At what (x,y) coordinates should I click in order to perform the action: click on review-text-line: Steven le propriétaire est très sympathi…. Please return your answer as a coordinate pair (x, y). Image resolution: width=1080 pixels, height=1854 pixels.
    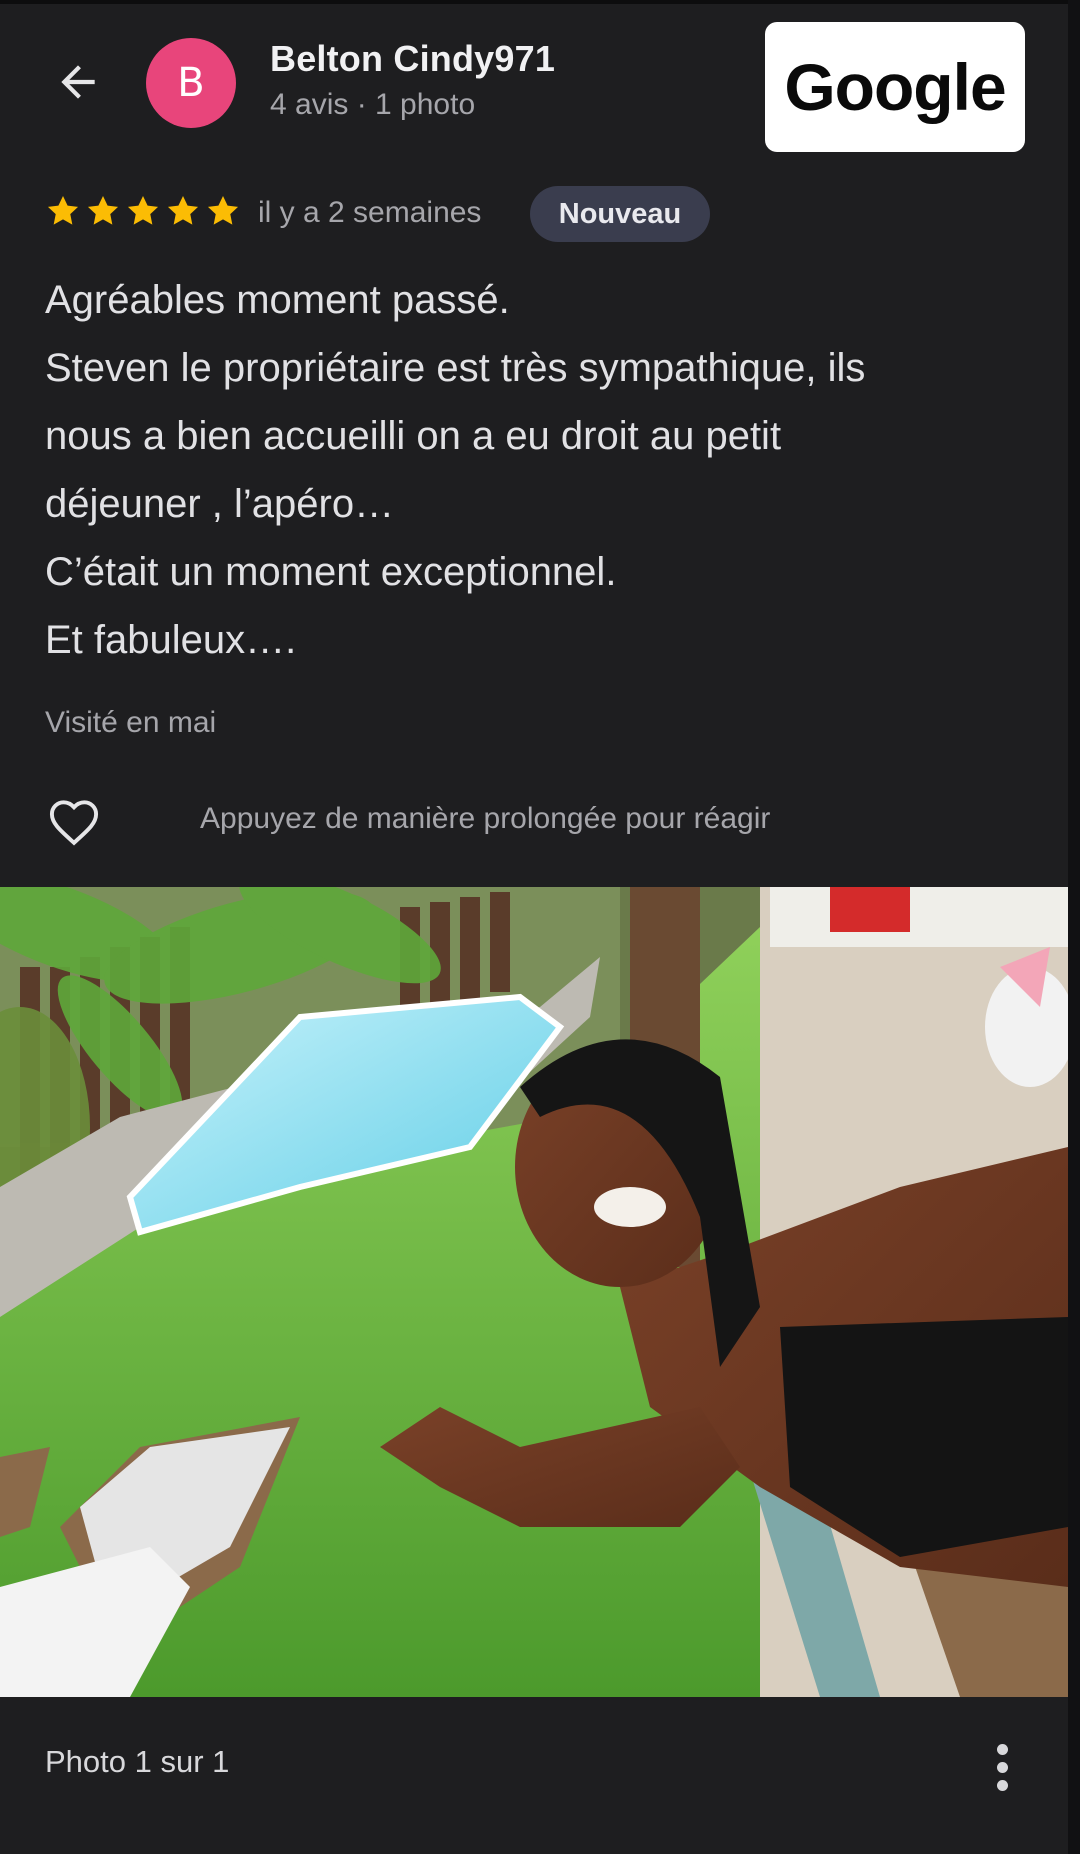
    Looking at the image, I should click on (455, 368).